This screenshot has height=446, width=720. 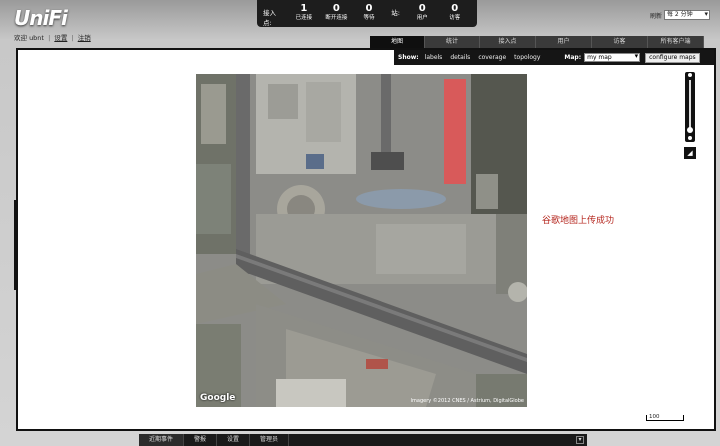 What do you see at coordinates (620, 42) in the screenshot?
I see `tab-guests: 访客` at bounding box center [620, 42].